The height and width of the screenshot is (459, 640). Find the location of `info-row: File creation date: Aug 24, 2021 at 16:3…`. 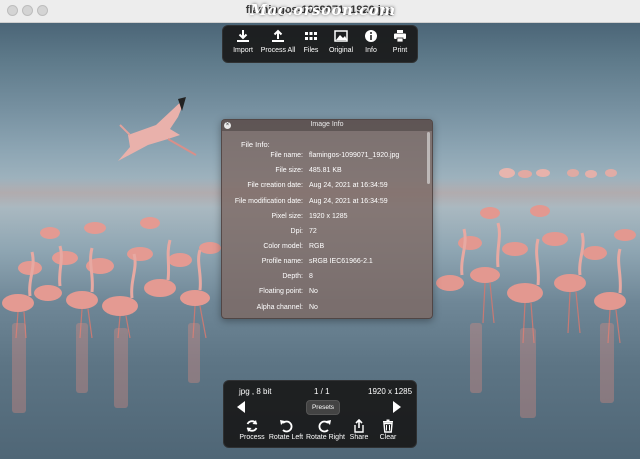

info-row: File creation date: Aug 24, 2021 at 16:3… is located at coordinates (317, 185).